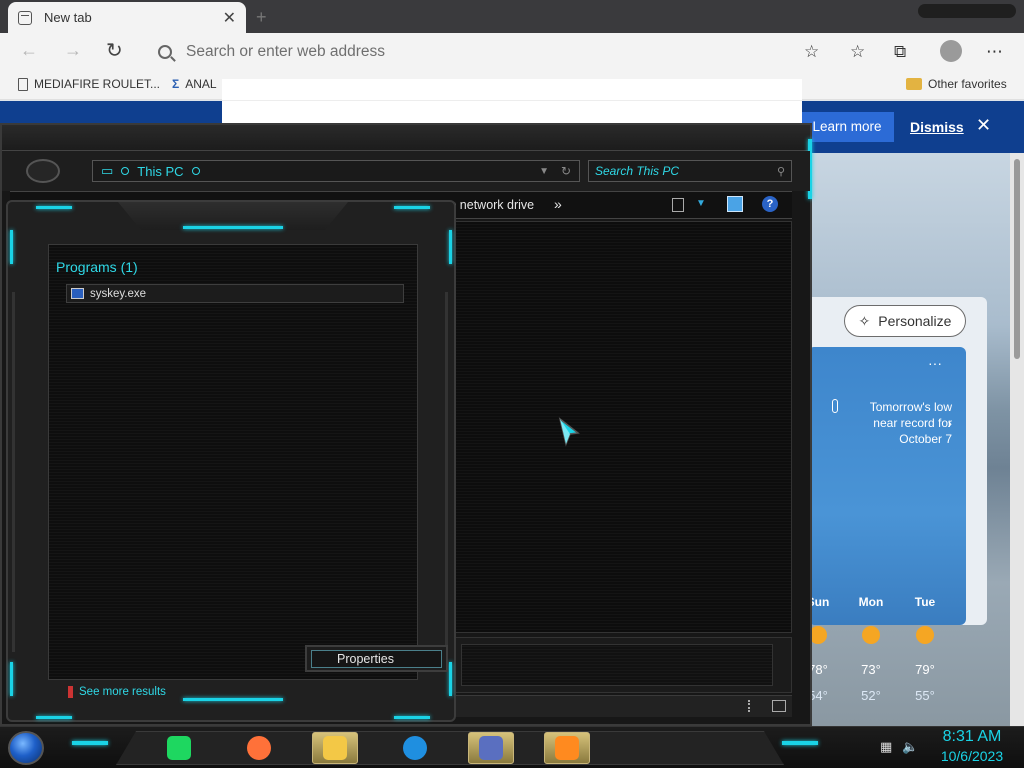 The width and height of the screenshot is (1024, 768). What do you see at coordinates (73, 50) in the screenshot?
I see `forward-arrow-icon: →` at bounding box center [73, 50].